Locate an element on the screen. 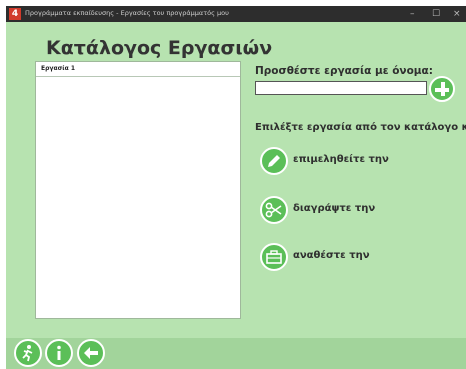  arrow-left-icon is located at coordinates (91, 353).